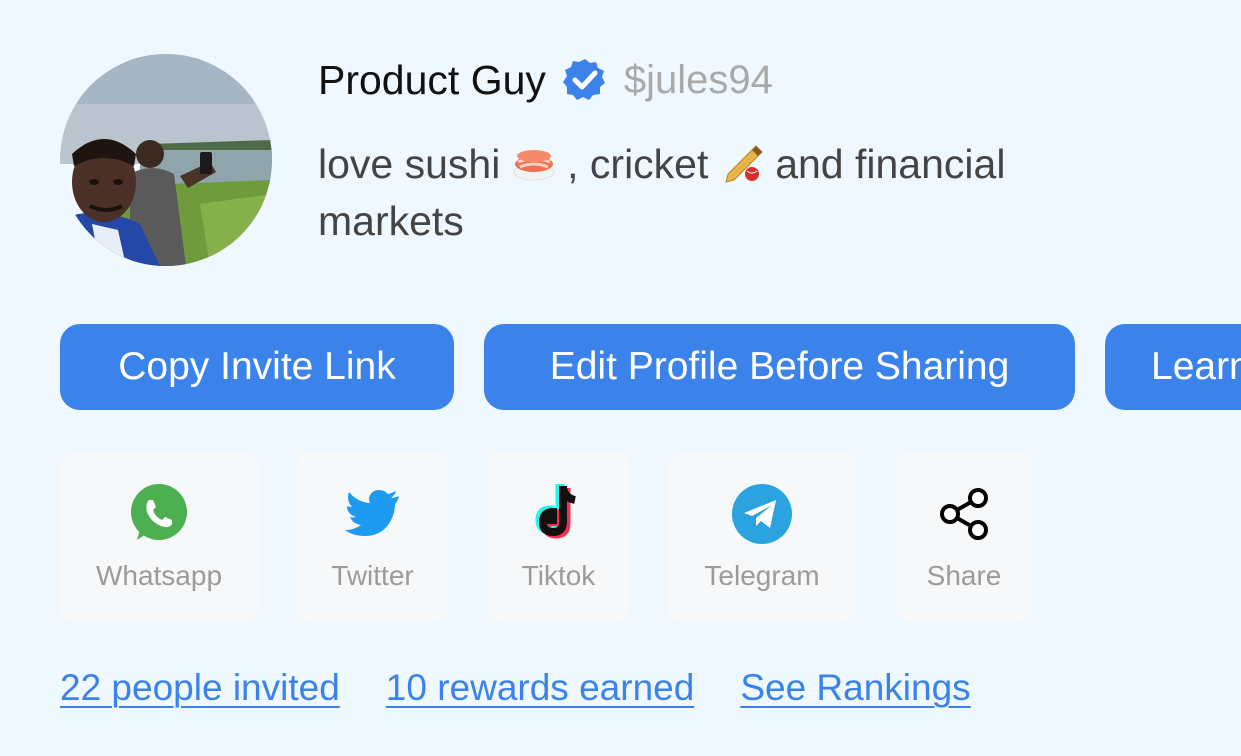 The width and height of the screenshot is (1241, 756). Describe the element at coordinates (200, 688) in the screenshot. I see `people-invited-link: 22 people invited` at that location.